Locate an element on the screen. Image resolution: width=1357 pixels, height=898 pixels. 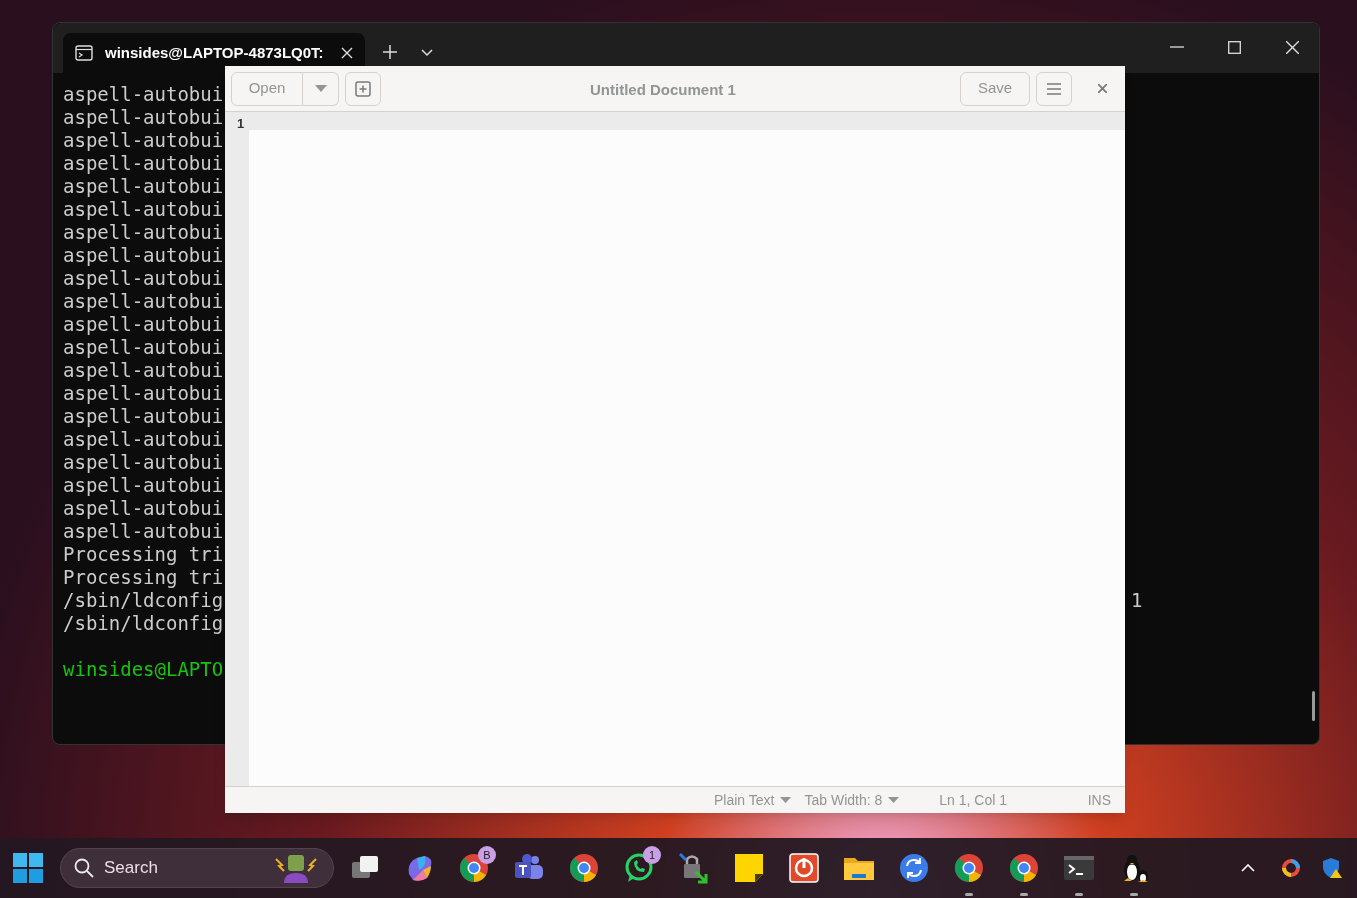
notification-badge: 1 is located at coordinates (652, 855).